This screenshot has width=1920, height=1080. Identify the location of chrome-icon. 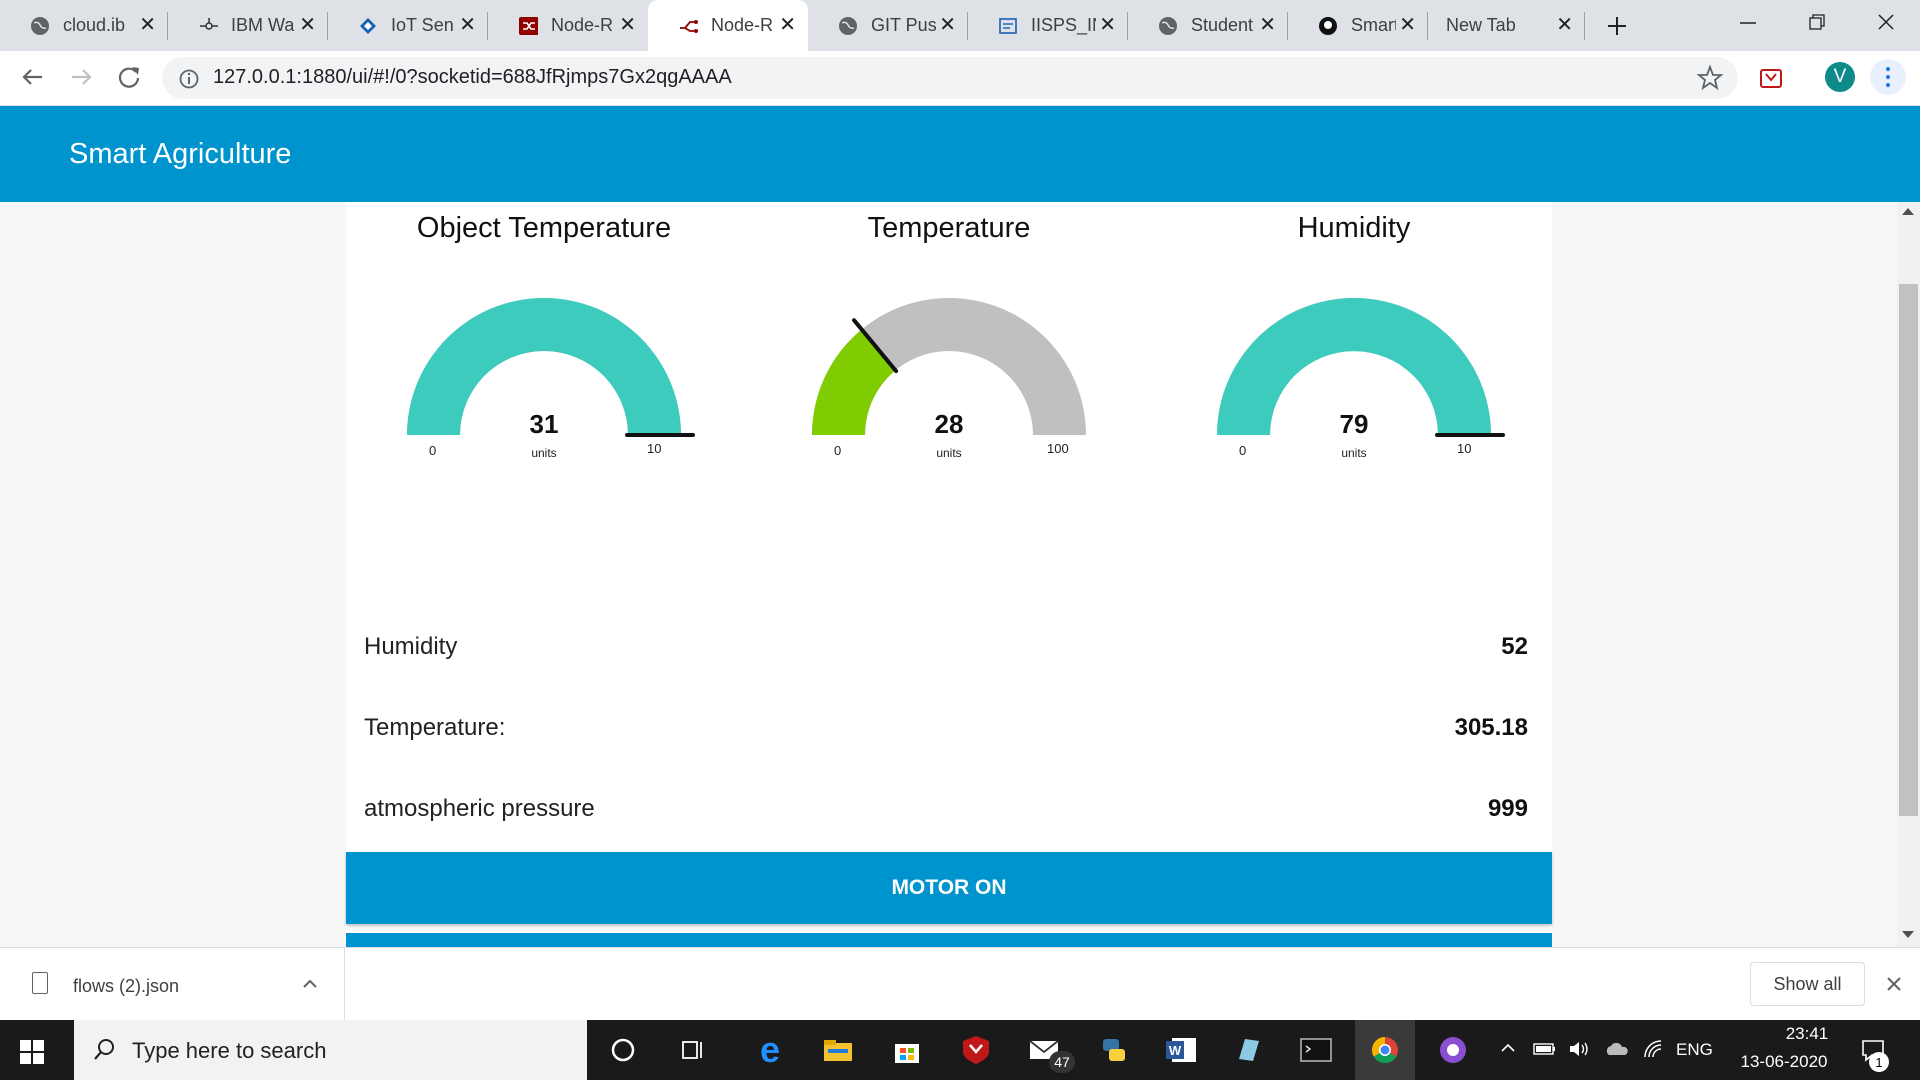
(1385, 1050).